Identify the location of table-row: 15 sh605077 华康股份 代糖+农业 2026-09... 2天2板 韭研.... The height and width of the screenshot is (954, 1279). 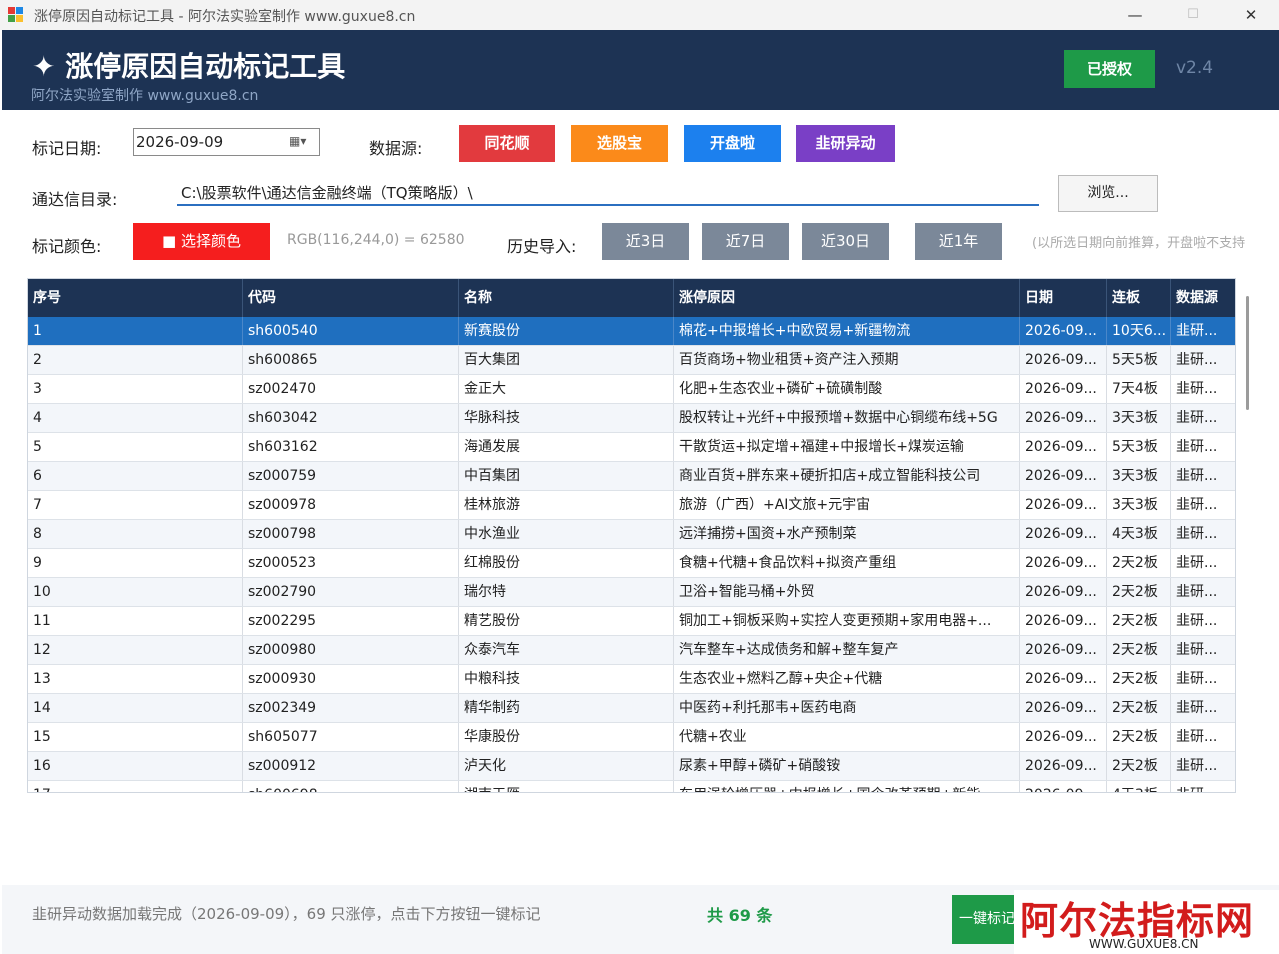
(631, 737).